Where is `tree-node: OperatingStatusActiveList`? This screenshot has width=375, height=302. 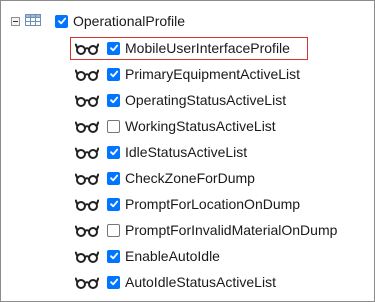 tree-node: OperatingStatusActiveList is located at coordinates (180, 100).